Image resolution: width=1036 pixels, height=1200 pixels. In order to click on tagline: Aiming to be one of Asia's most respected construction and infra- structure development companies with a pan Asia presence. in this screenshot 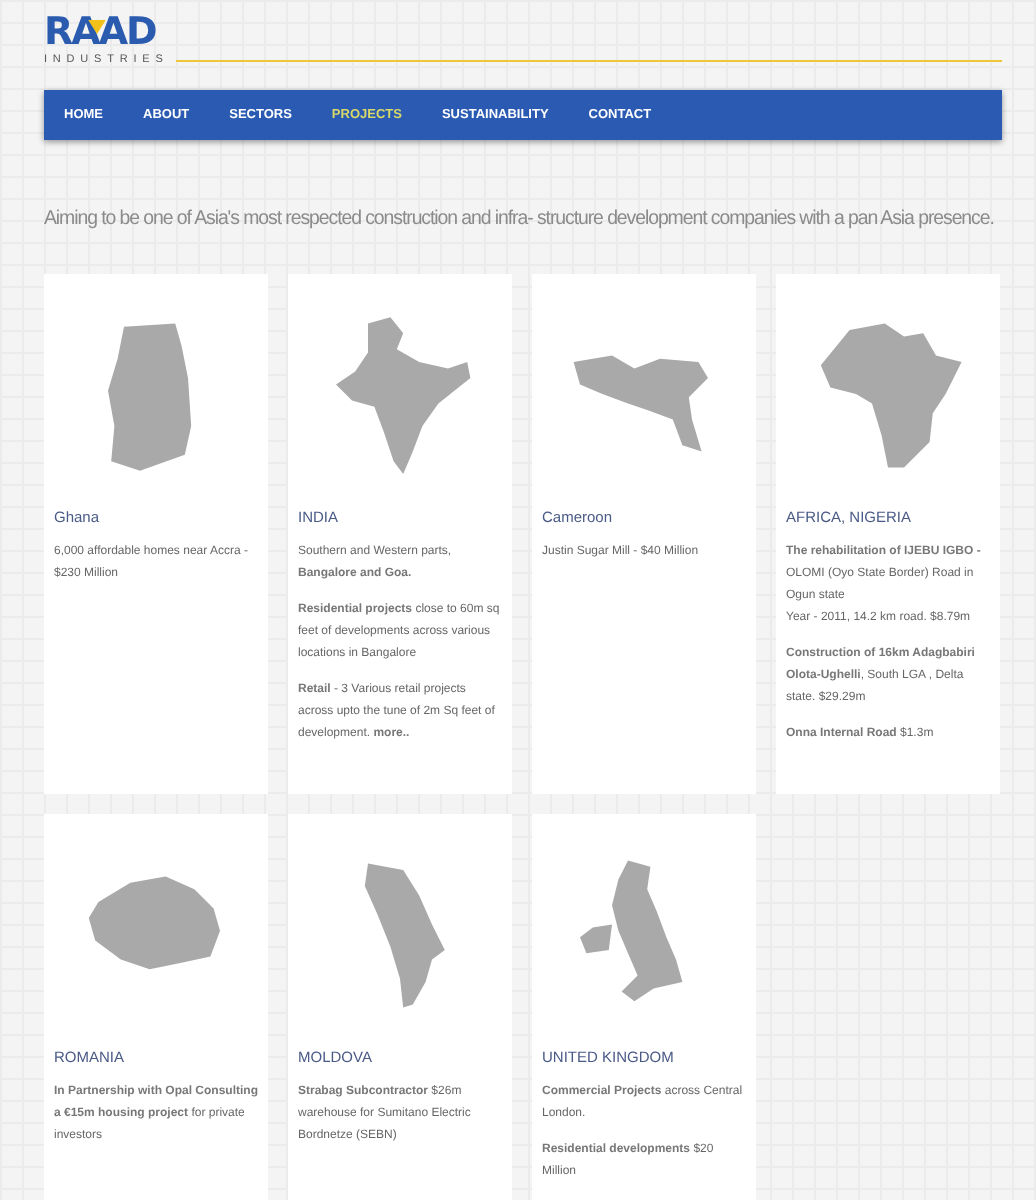, I will do `click(520, 219)`.